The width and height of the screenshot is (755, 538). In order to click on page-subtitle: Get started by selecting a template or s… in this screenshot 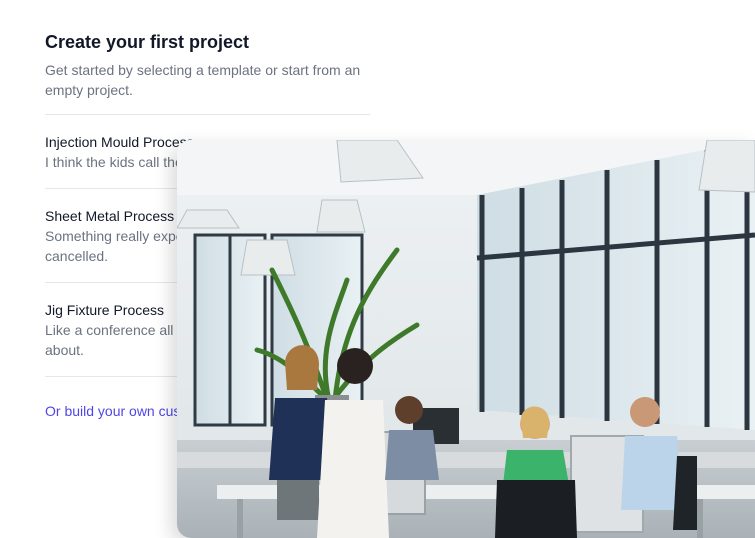, I will do `click(203, 80)`.